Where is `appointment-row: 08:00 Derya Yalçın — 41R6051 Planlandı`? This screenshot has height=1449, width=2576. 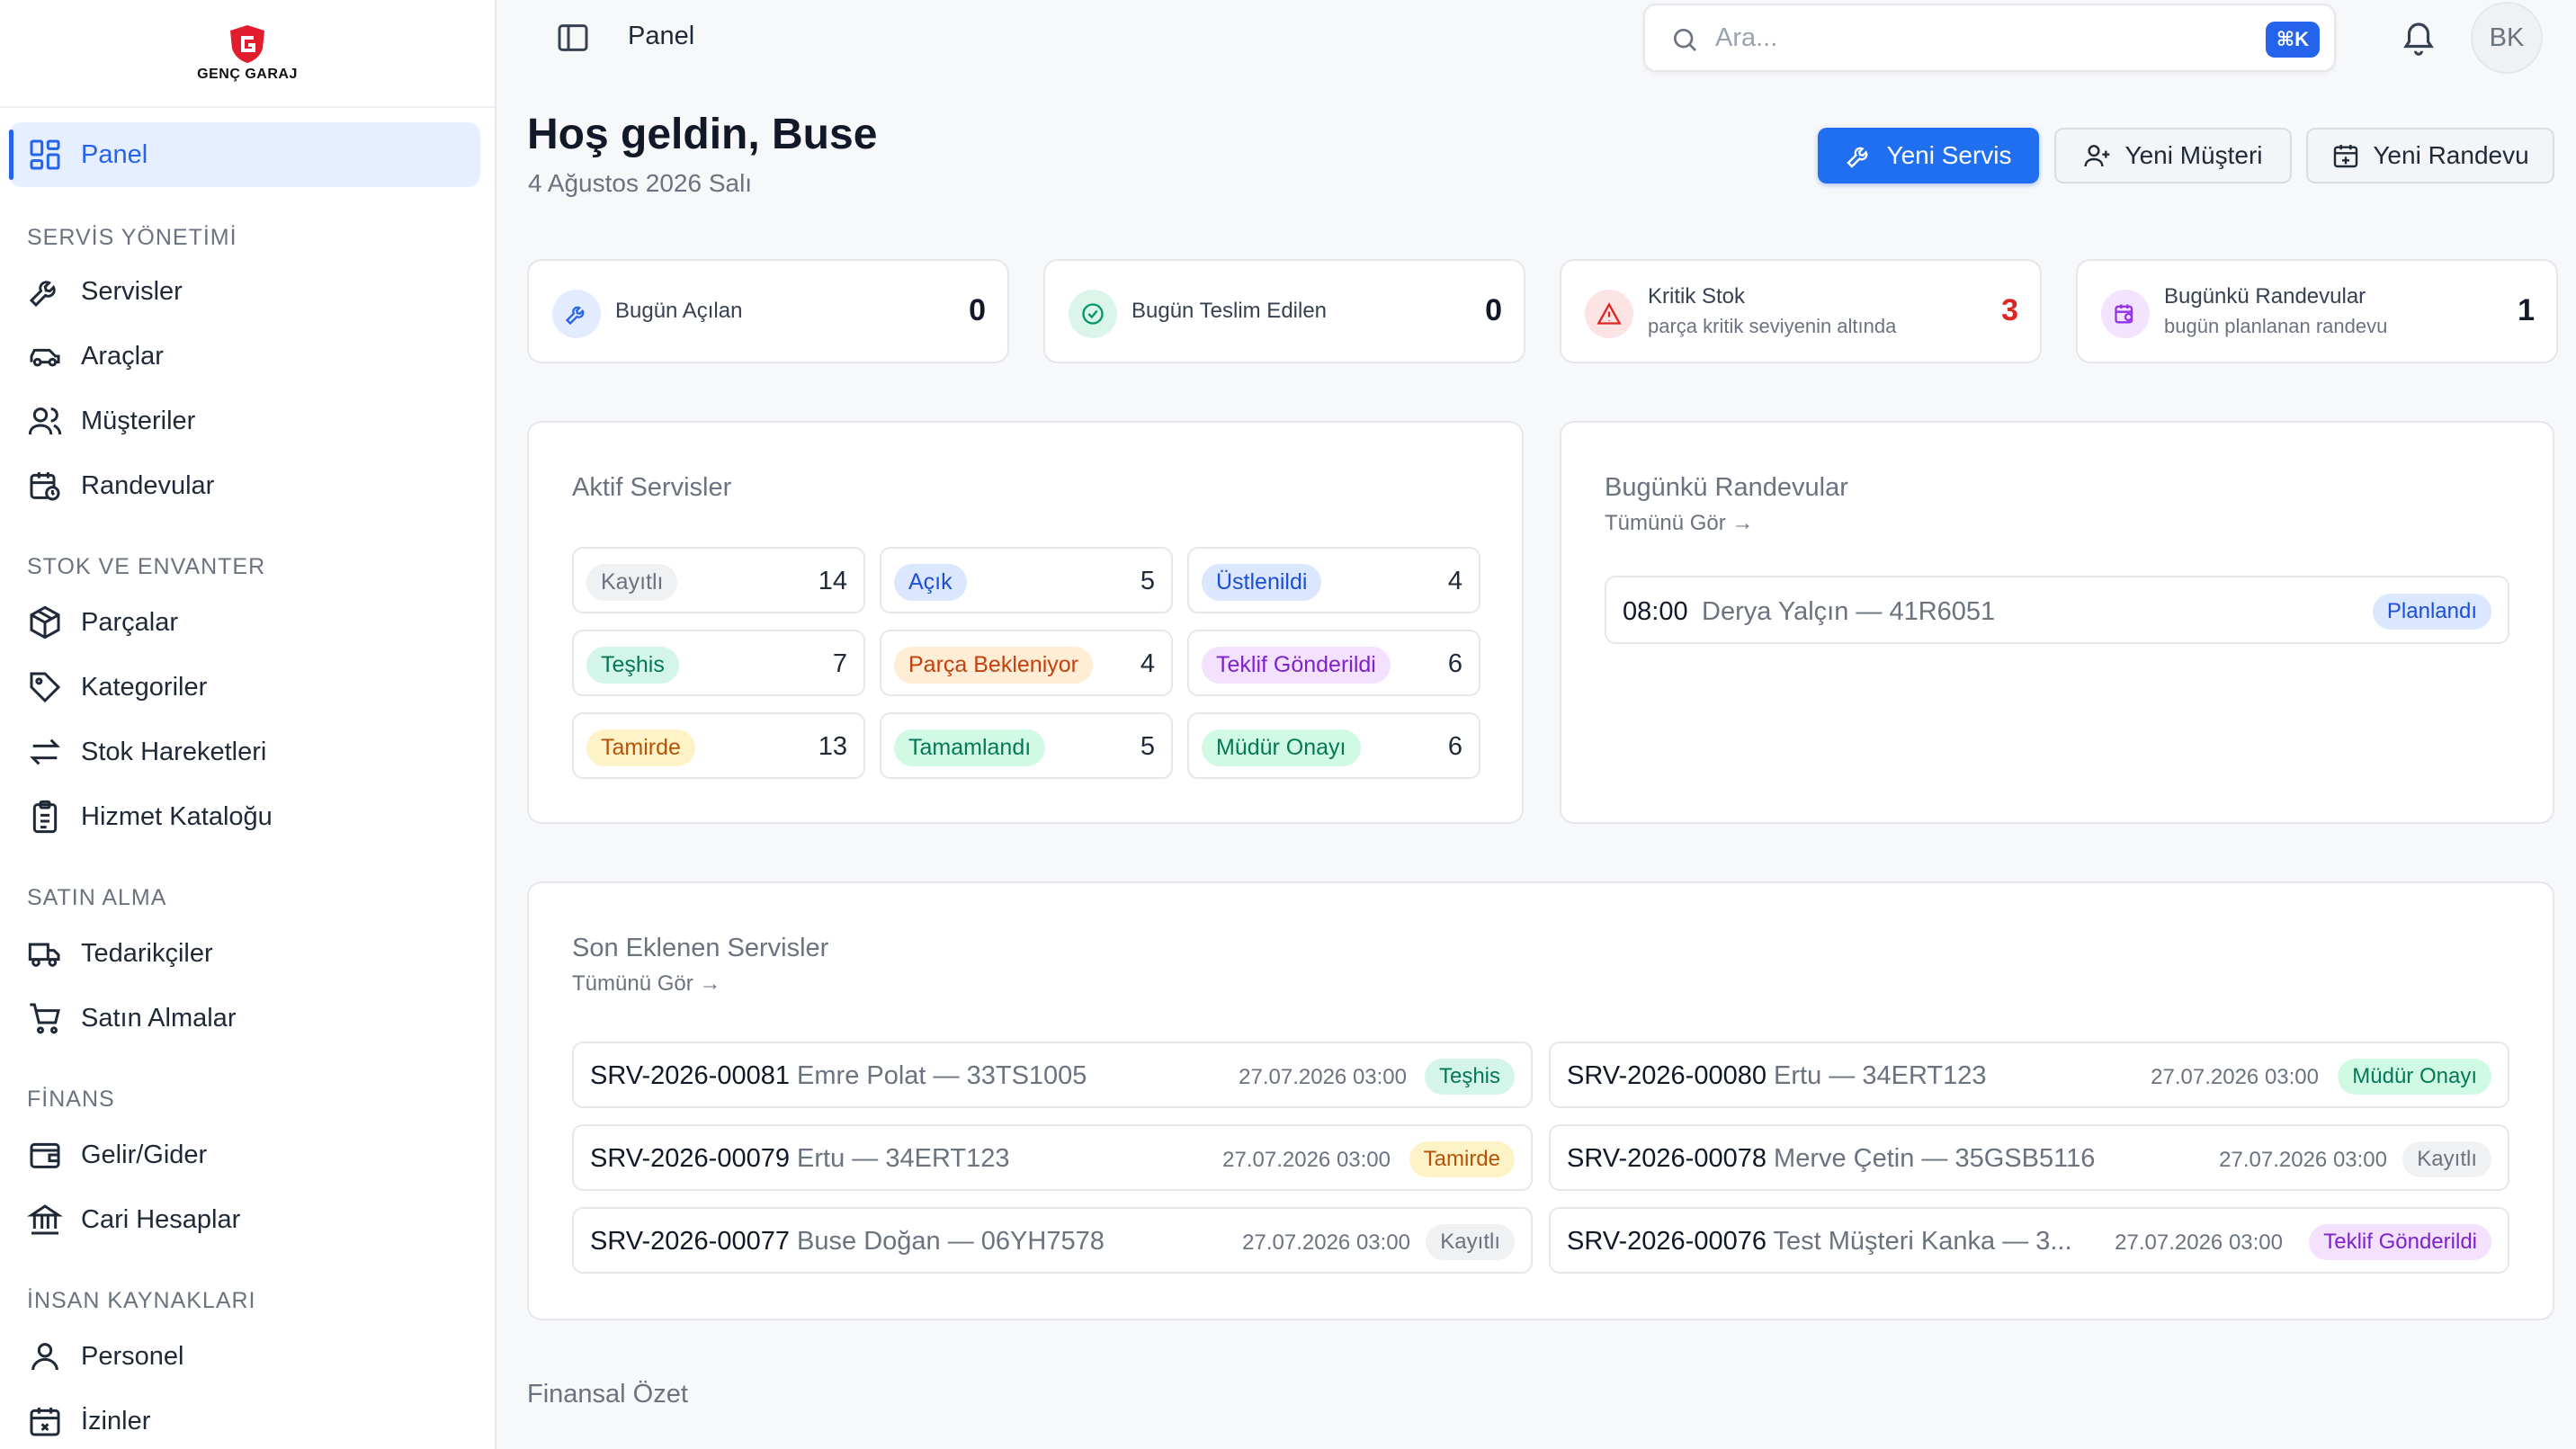 appointment-row: 08:00 Derya Yalçın — 41R6051 Planlandı is located at coordinates (2057, 610).